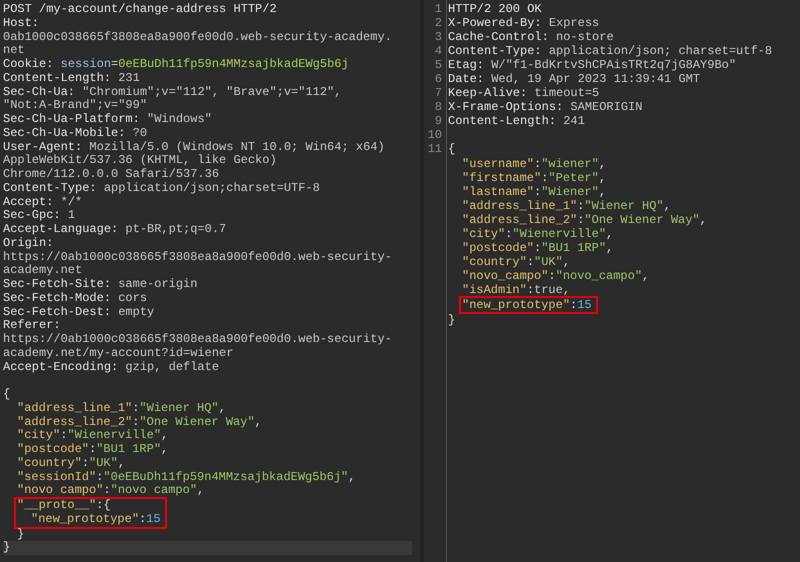 Image resolution: width=800 pixels, height=562 pixels. Describe the element at coordinates (114, 230) in the screenshot. I see `code-line: Accept-Language: pt-BR,pt;q=0.7` at that location.